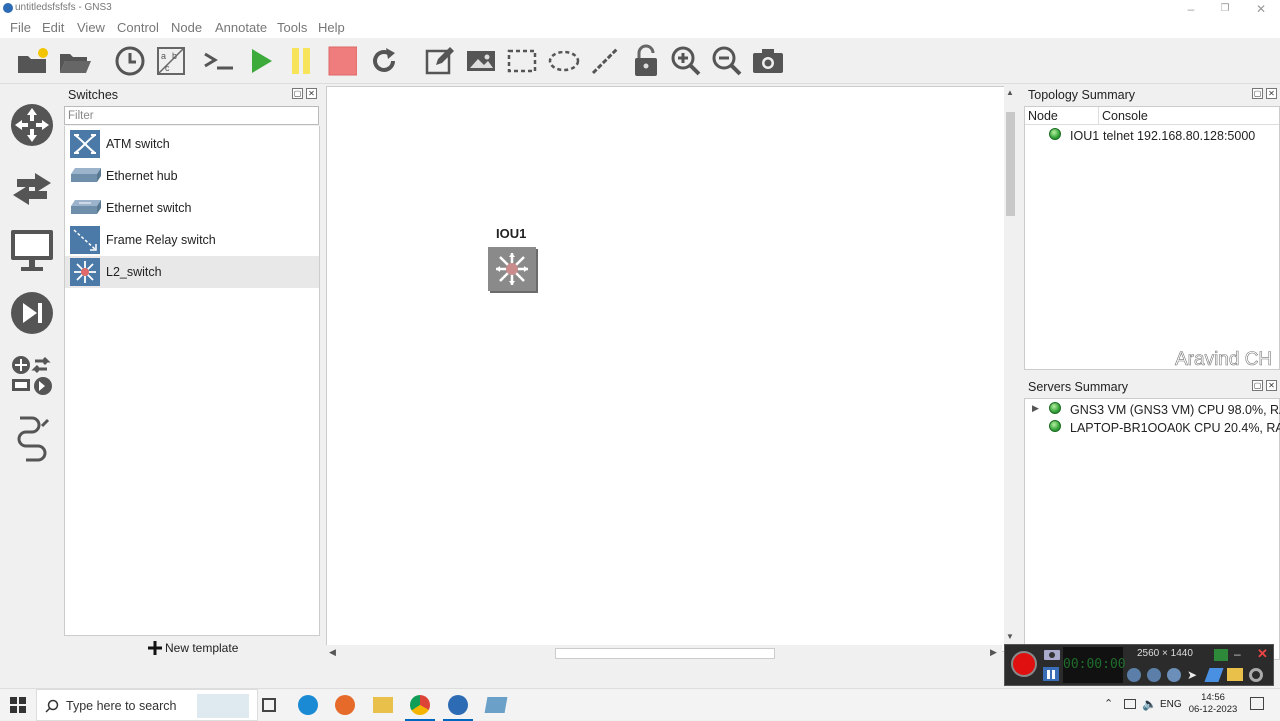 The height and width of the screenshot is (721, 1280). Describe the element at coordinates (1010, 365) in the screenshot. I see `canvas-vertical-scrollbar: ▲ ▼` at that location.